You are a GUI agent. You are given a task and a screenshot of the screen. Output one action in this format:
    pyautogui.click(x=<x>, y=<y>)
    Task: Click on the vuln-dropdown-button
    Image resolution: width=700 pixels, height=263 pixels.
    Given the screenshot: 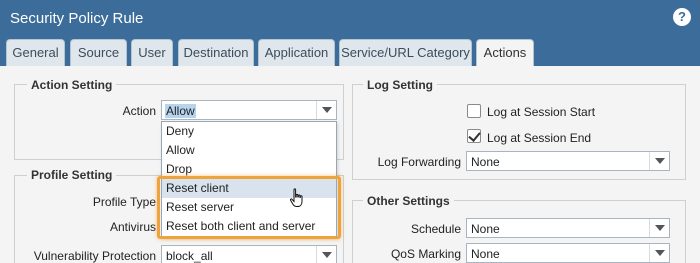 What is the action you would take?
    pyautogui.click(x=326, y=254)
    